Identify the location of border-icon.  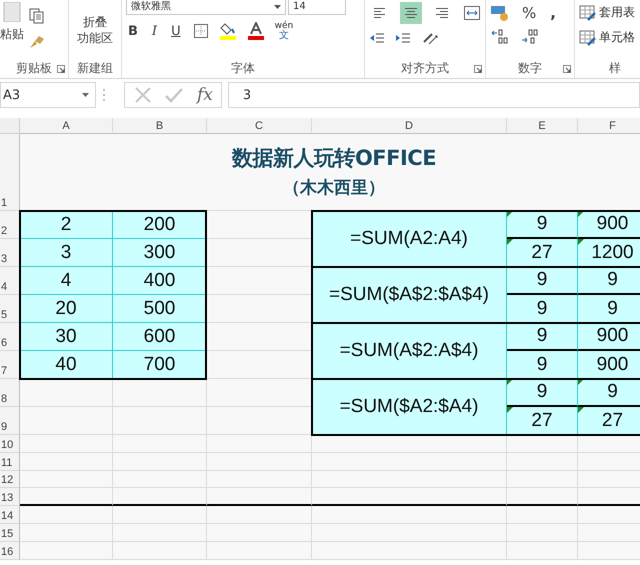
(200, 31).